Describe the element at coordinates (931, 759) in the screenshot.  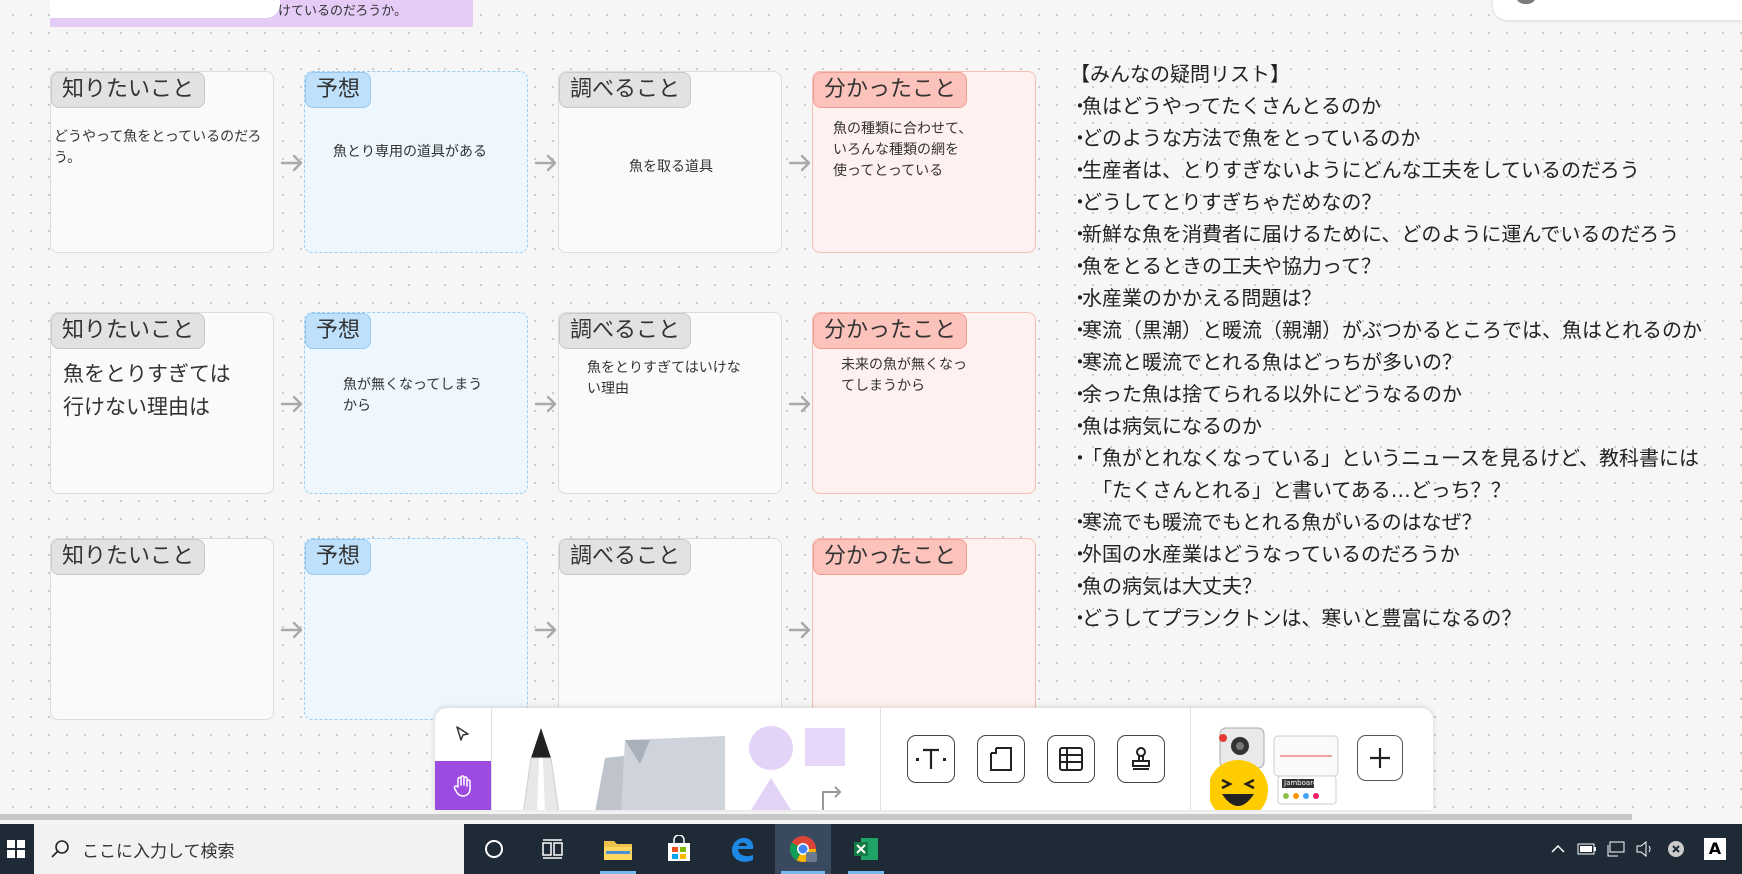
I see `text-box-button` at that location.